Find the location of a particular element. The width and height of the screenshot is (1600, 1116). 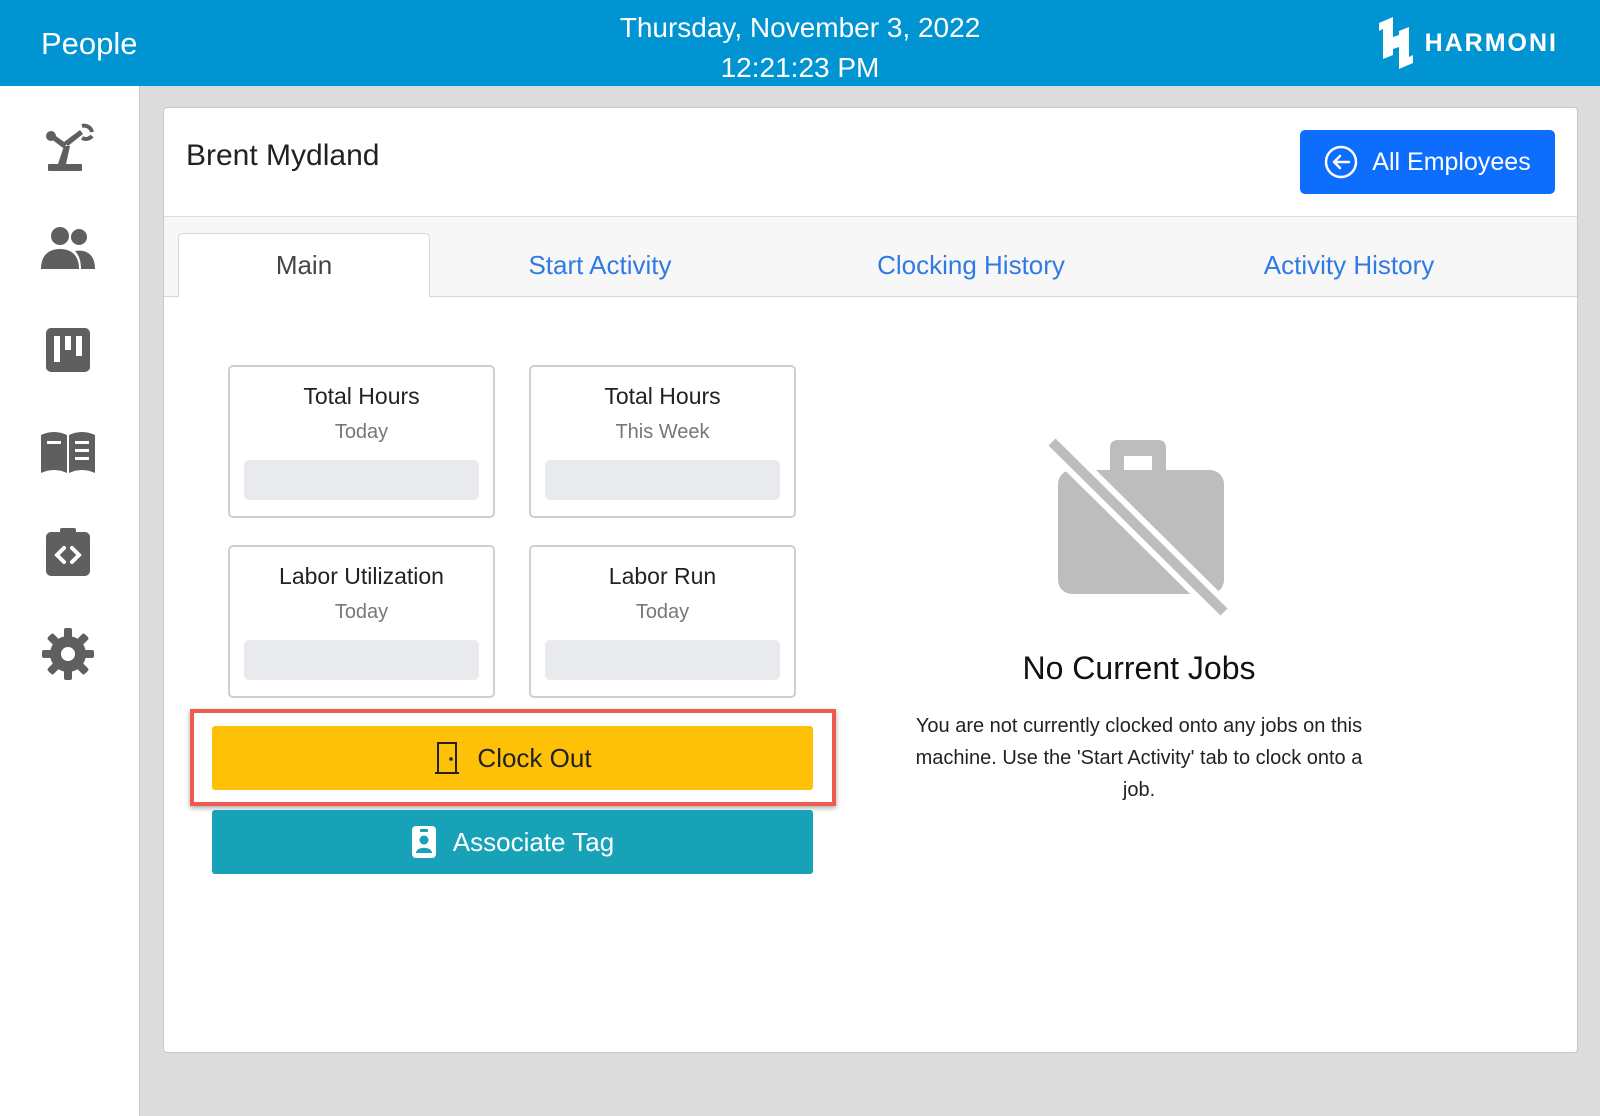

briefcase-slash-icon is located at coordinates (1138, 528).